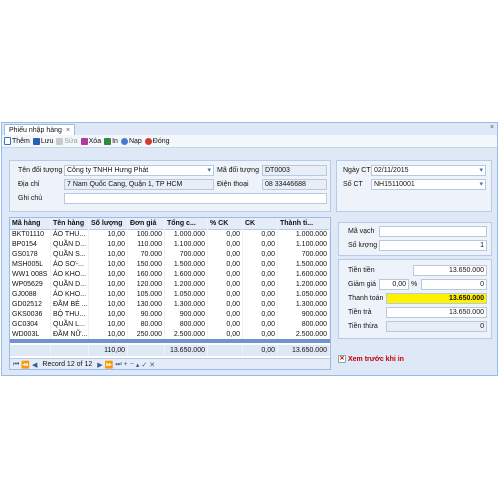 The image size is (500, 500). What do you see at coordinates (99, 365) in the screenshot?
I see `next-record-icon: ▶` at bounding box center [99, 365].